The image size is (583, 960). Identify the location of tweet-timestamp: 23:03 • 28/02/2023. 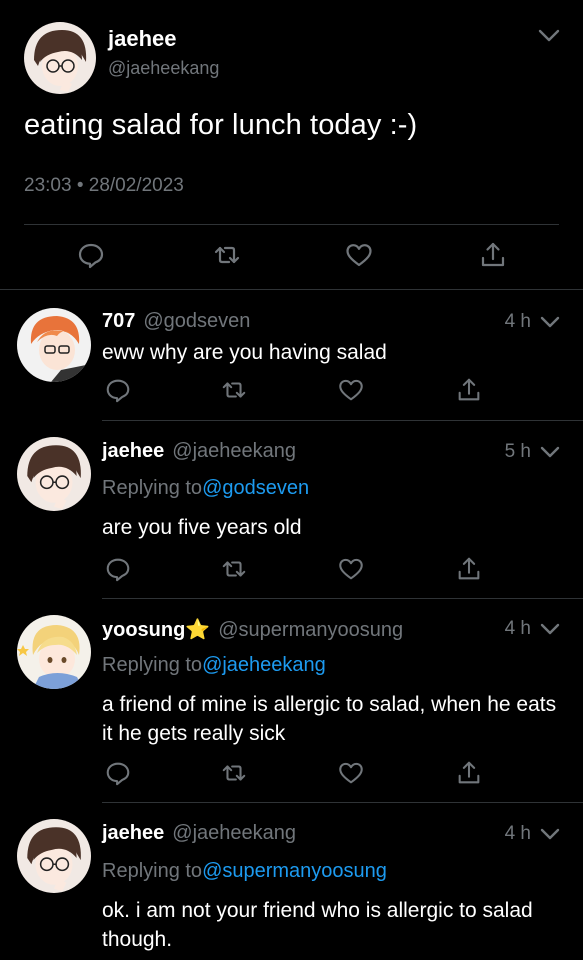
(104, 186).